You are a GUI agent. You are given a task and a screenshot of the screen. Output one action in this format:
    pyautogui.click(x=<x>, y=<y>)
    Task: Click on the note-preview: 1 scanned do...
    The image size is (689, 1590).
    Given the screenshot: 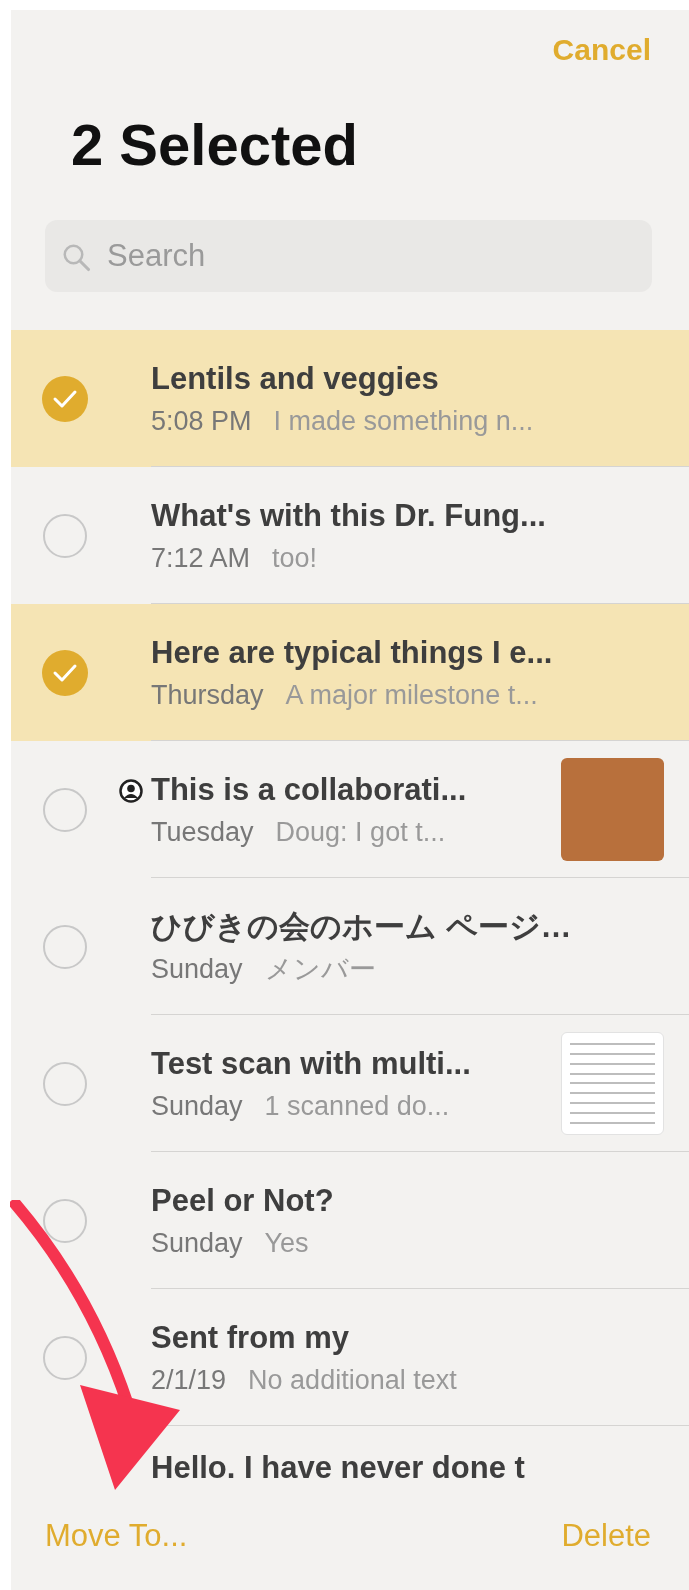 What is the action you would take?
    pyautogui.click(x=357, y=1105)
    